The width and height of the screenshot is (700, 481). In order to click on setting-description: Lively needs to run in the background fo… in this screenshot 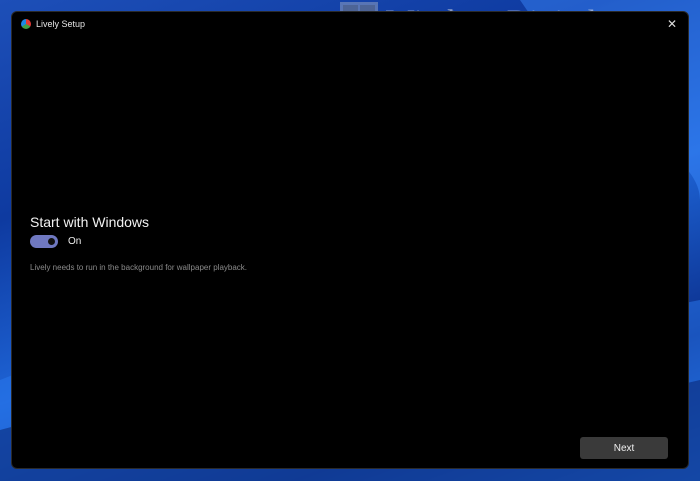, I will do `click(139, 267)`.